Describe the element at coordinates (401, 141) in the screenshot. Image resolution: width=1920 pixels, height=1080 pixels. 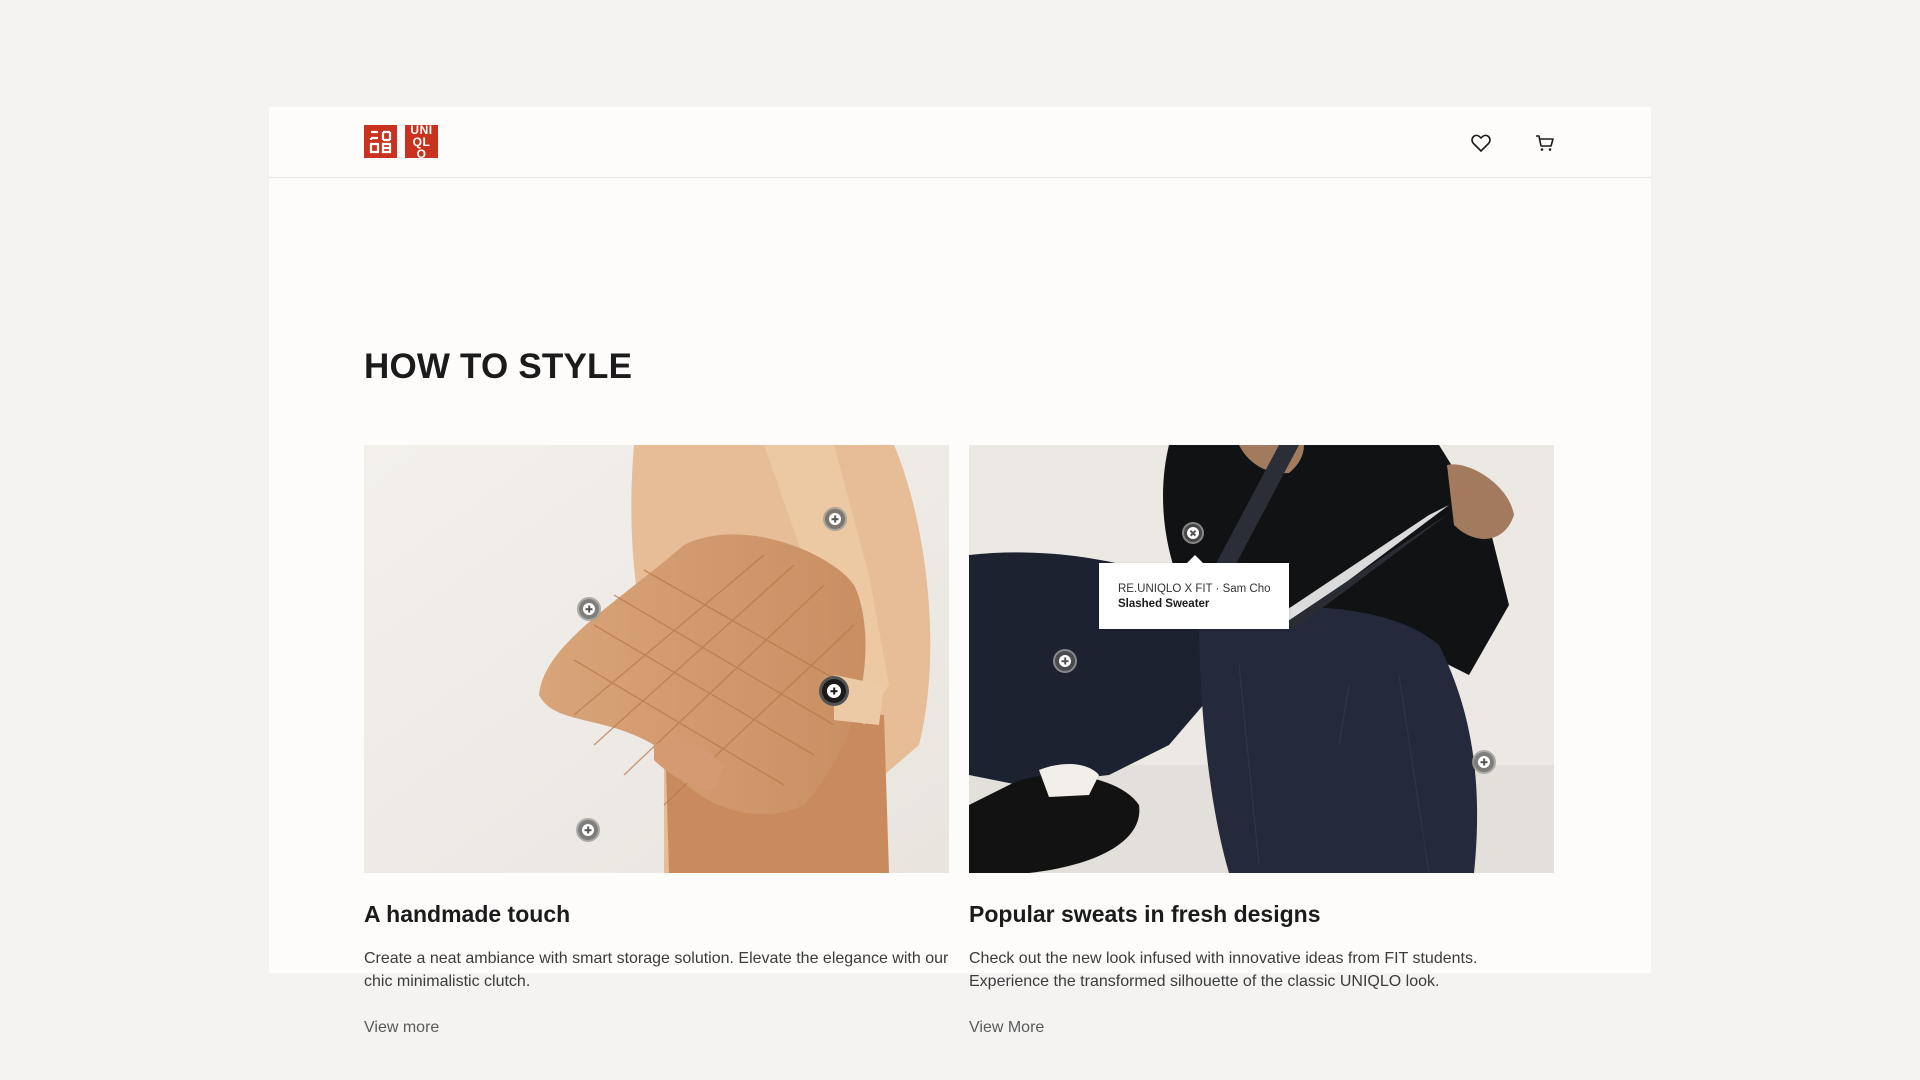
I see `uniqlo-logo: UNIQLO` at that location.